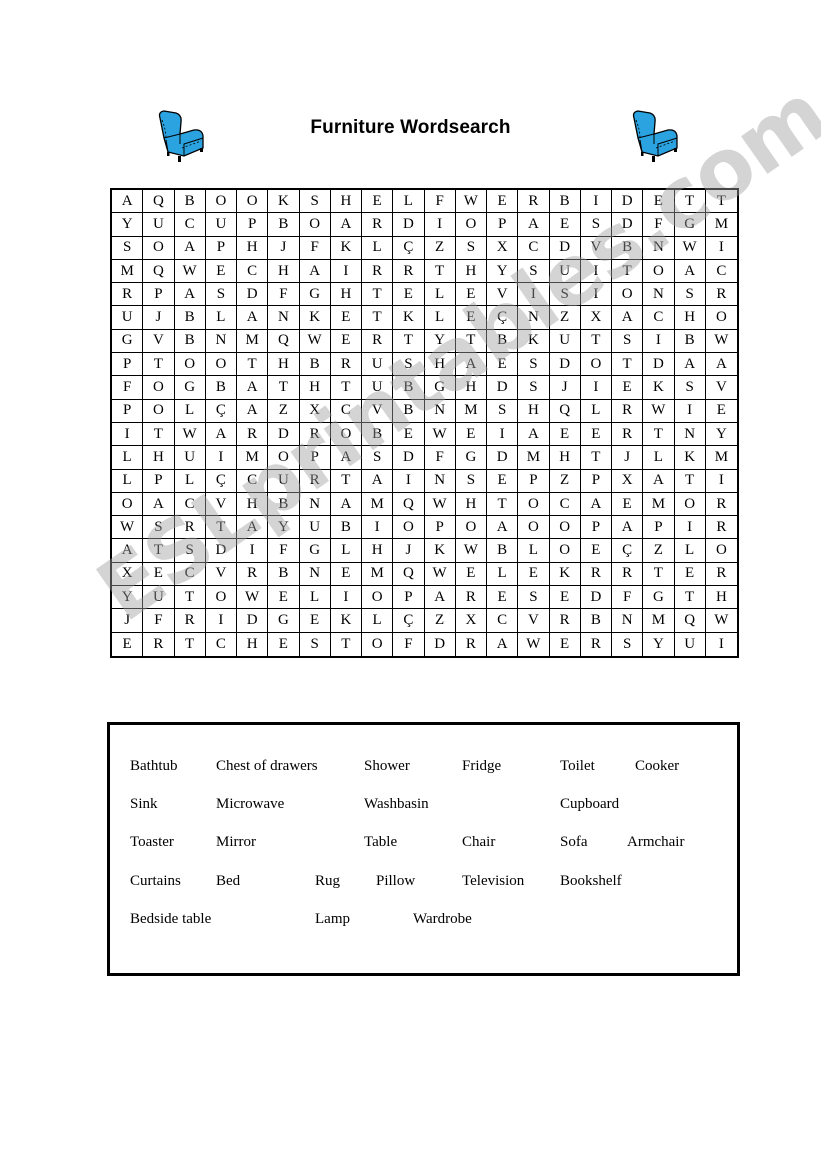 Image resolution: width=821 pixels, height=1169 pixels. I want to click on grid-cell: Ç, so click(221, 481).